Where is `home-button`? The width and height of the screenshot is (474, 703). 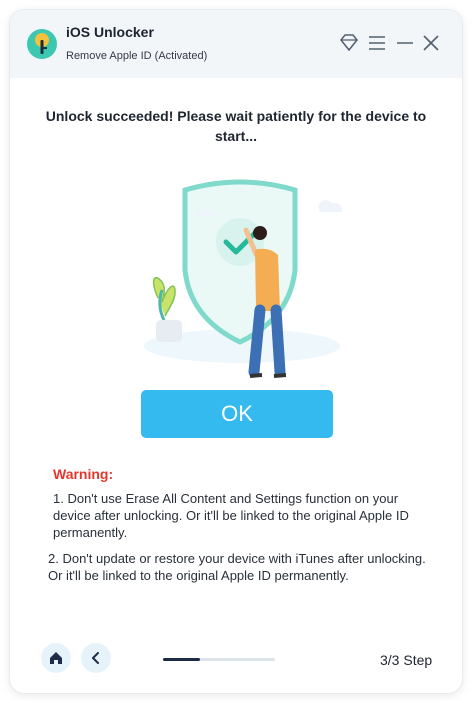 home-button is located at coordinates (56, 658).